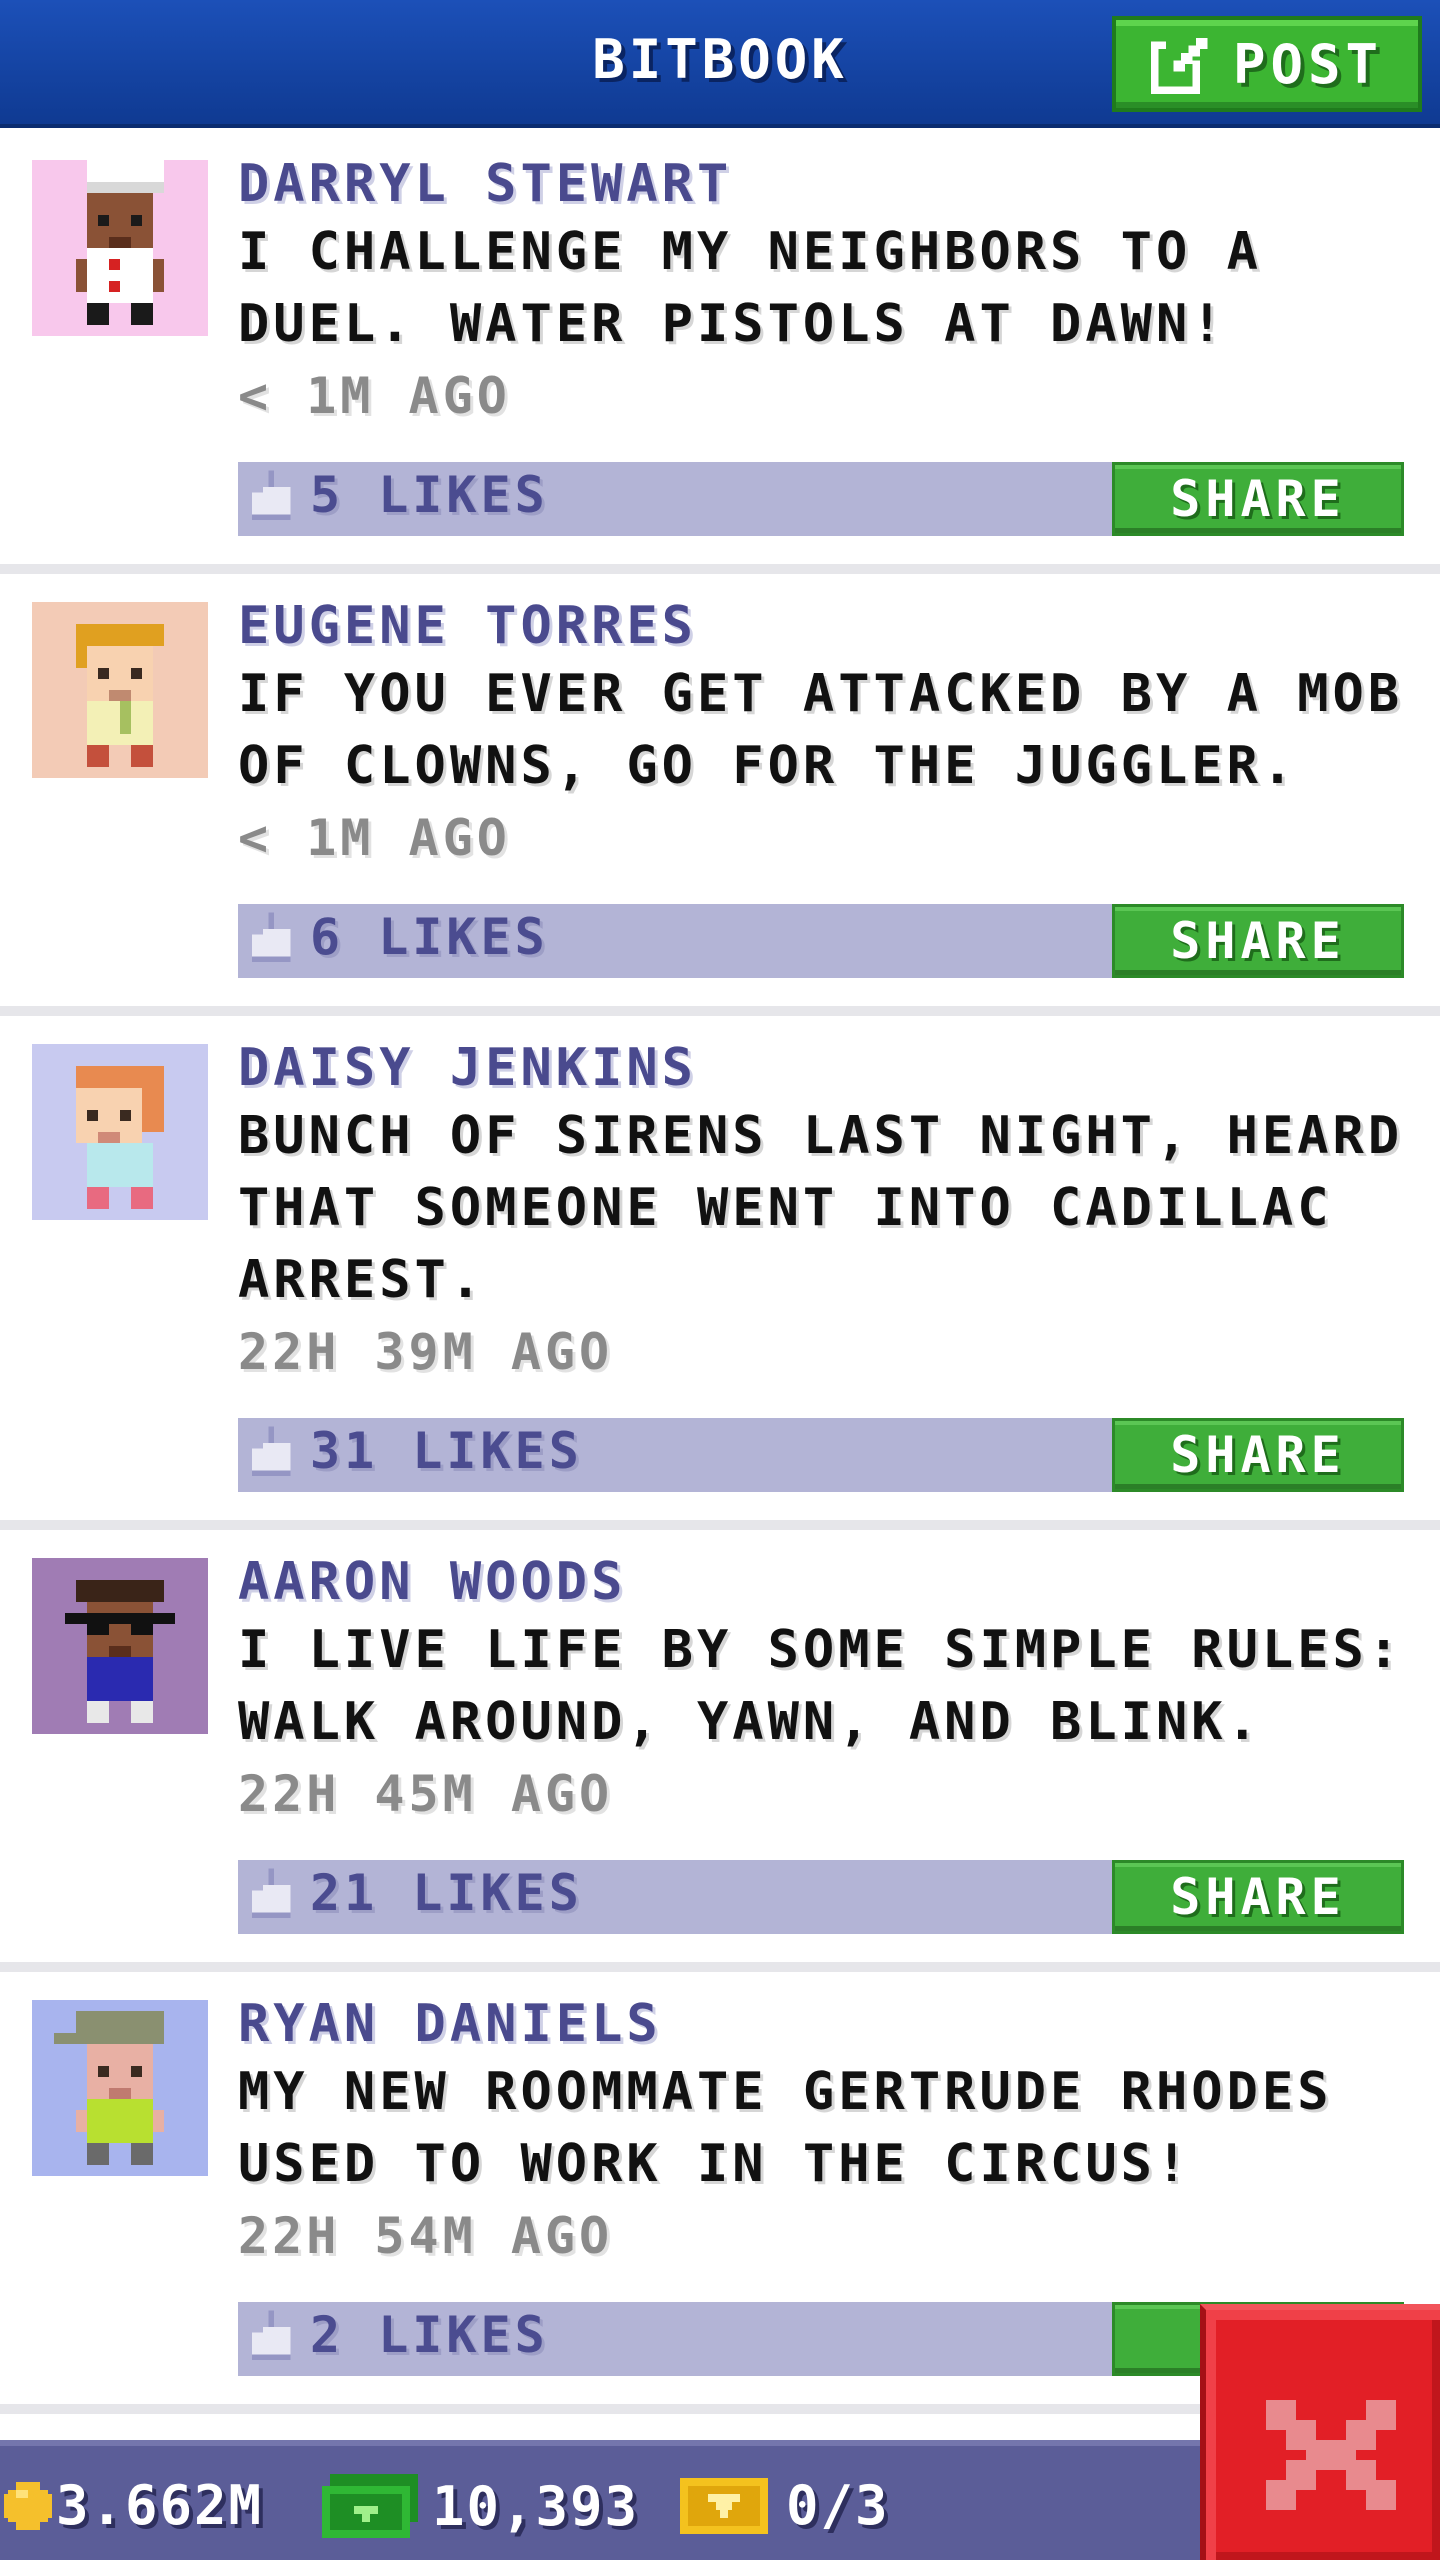  I want to click on post-action-bar: 31 LIKES SHARE, so click(821, 1455).